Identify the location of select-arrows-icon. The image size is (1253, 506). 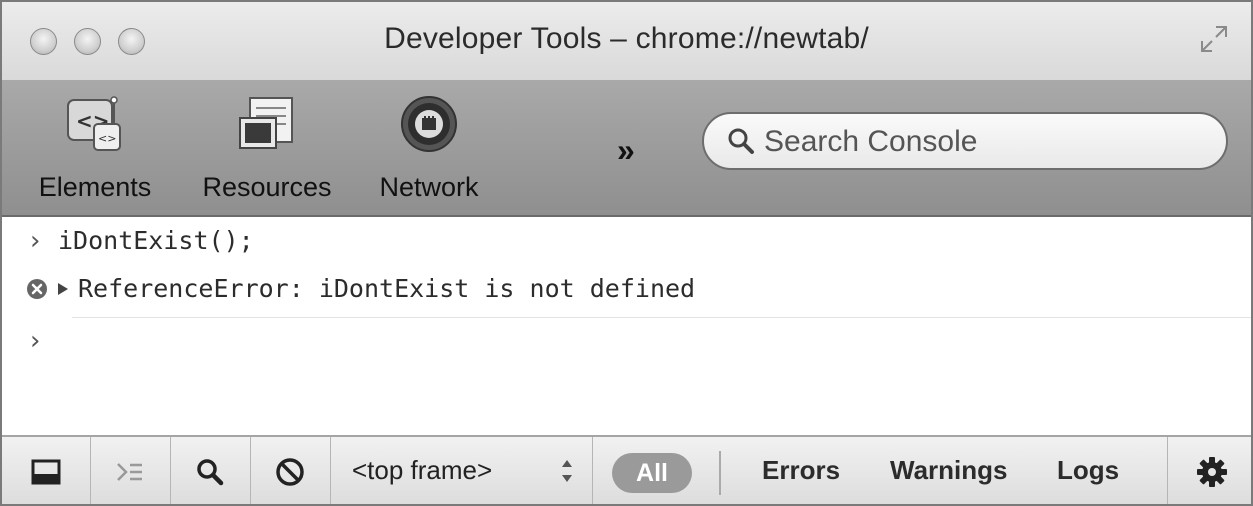
(567, 471).